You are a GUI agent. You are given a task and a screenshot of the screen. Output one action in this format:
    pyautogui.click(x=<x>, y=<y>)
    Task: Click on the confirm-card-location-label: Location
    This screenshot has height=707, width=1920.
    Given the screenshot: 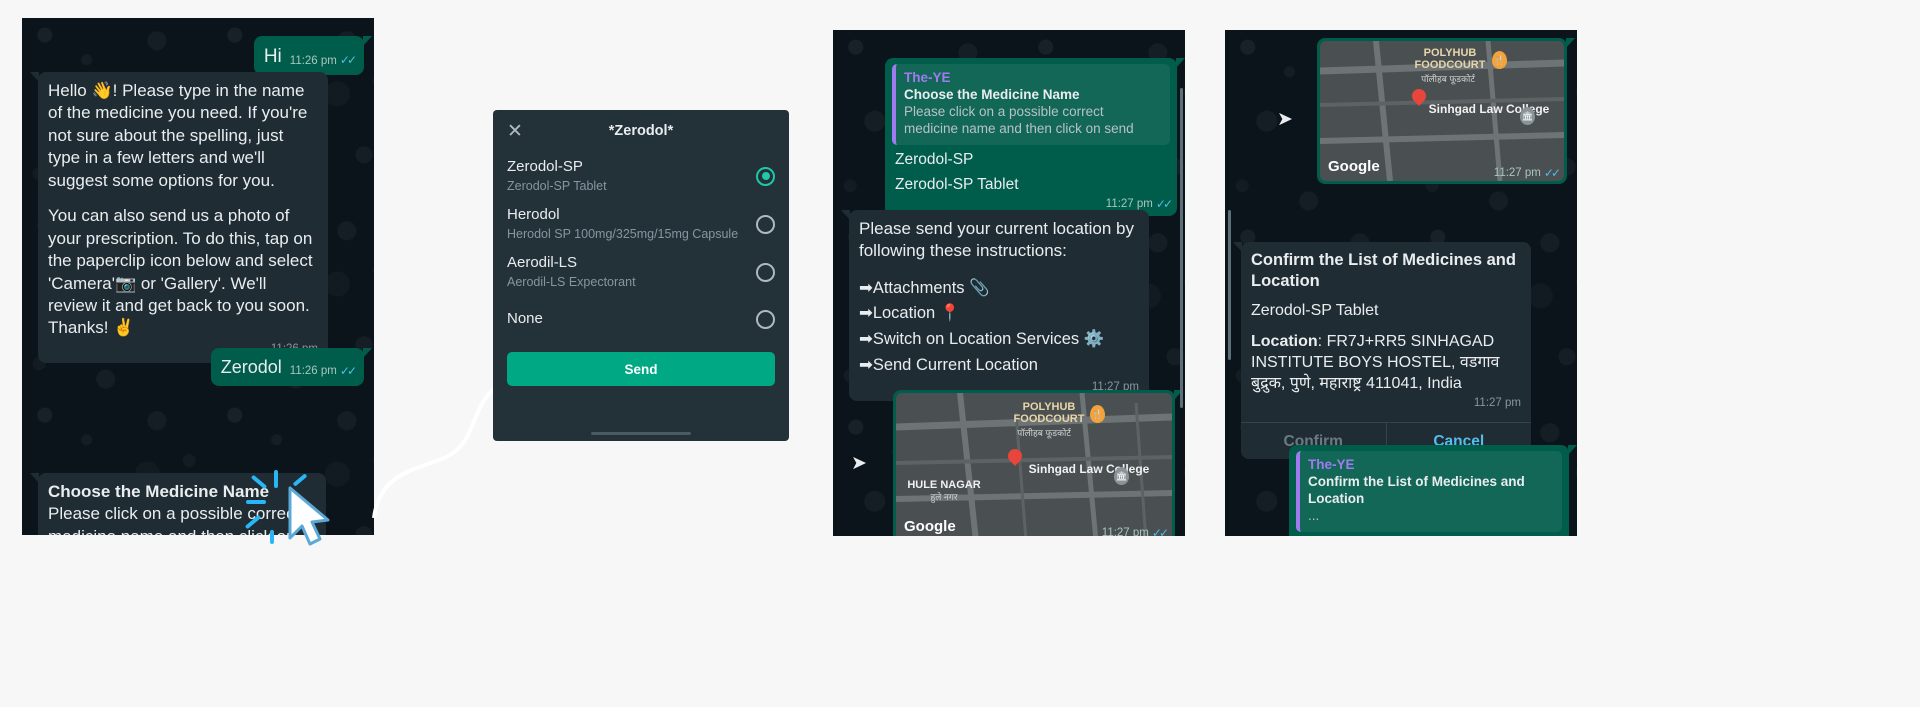 What is the action you would take?
    pyautogui.click(x=1284, y=342)
    